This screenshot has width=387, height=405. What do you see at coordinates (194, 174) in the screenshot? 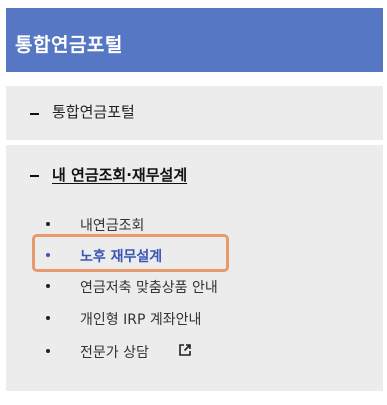
I see `nav-category-pension: 내 연금조회·재무설계` at bounding box center [194, 174].